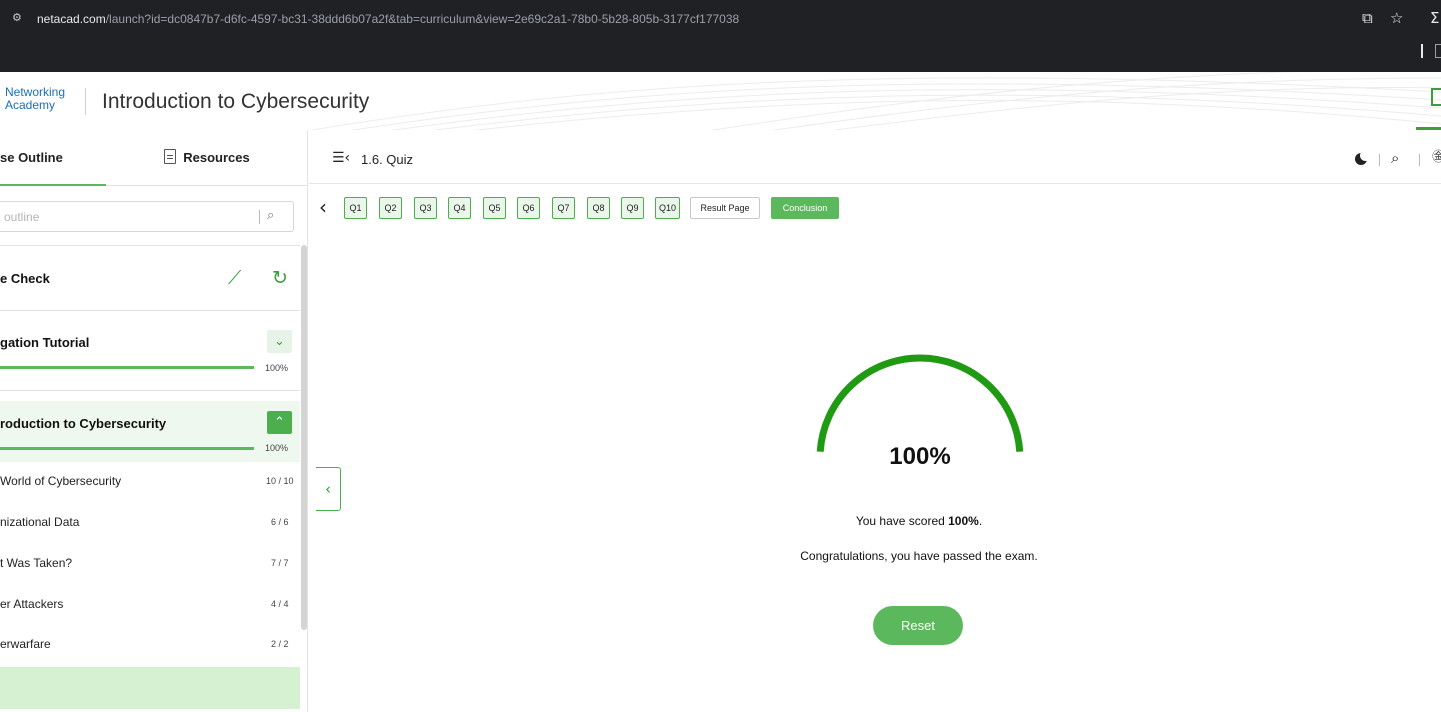 This screenshot has height=712, width=1441. Describe the element at coordinates (563, 208) in the screenshot. I see `question-button-q7: Q7` at that location.